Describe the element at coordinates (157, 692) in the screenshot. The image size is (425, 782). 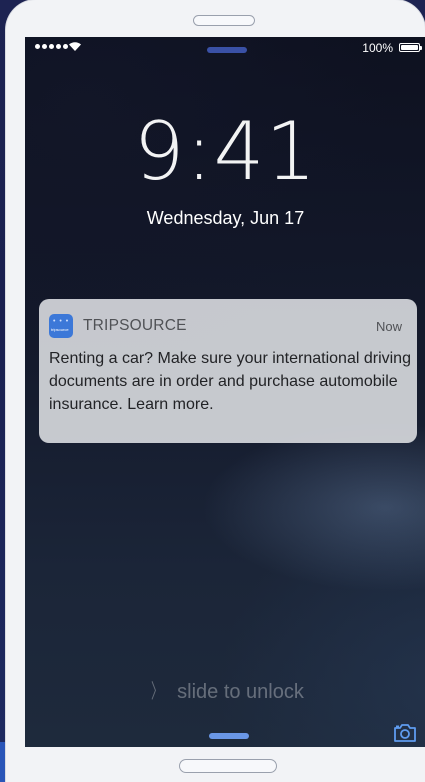
I see `chevron-right-icon: 〉` at that location.